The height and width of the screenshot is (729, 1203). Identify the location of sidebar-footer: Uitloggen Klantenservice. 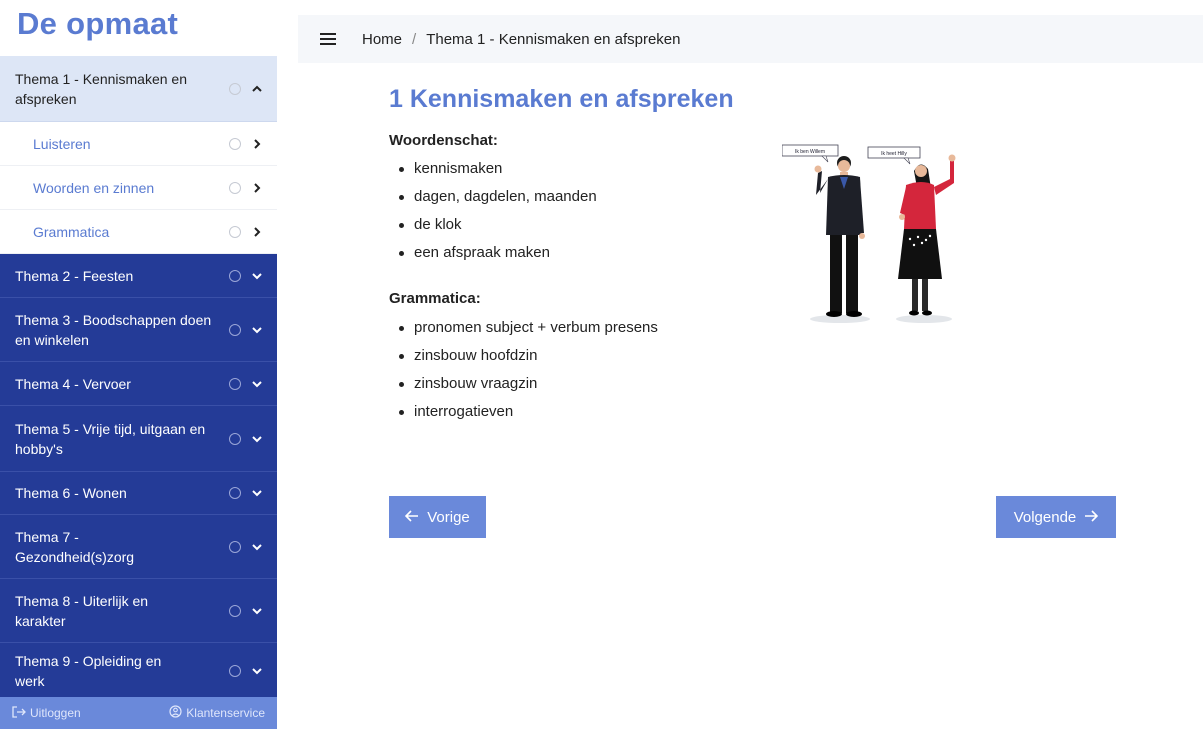
(138, 713).